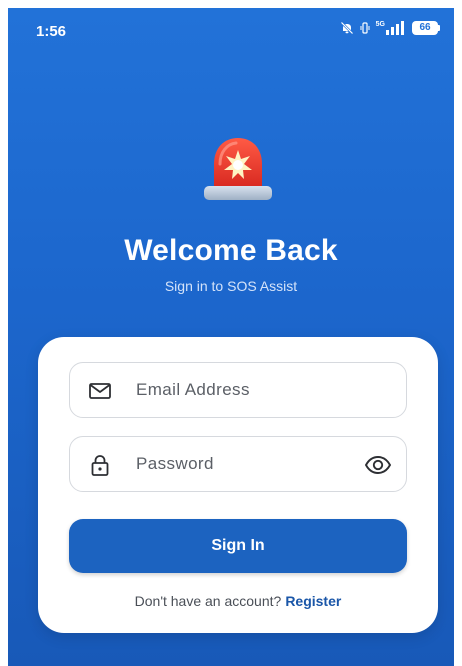  I want to click on battery-level: 66, so click(425, 28).